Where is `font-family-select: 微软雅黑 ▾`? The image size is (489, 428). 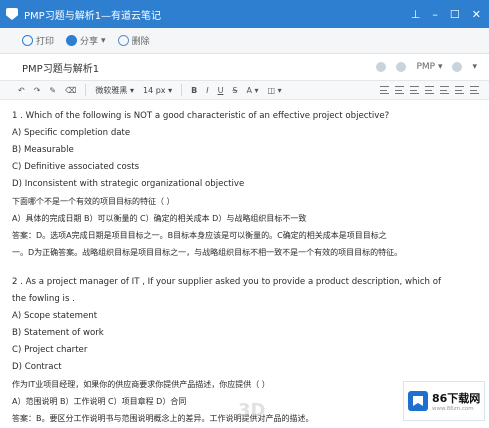 font-family-select: 微软雅黑 ▾ is located at coordinates (114, 90).